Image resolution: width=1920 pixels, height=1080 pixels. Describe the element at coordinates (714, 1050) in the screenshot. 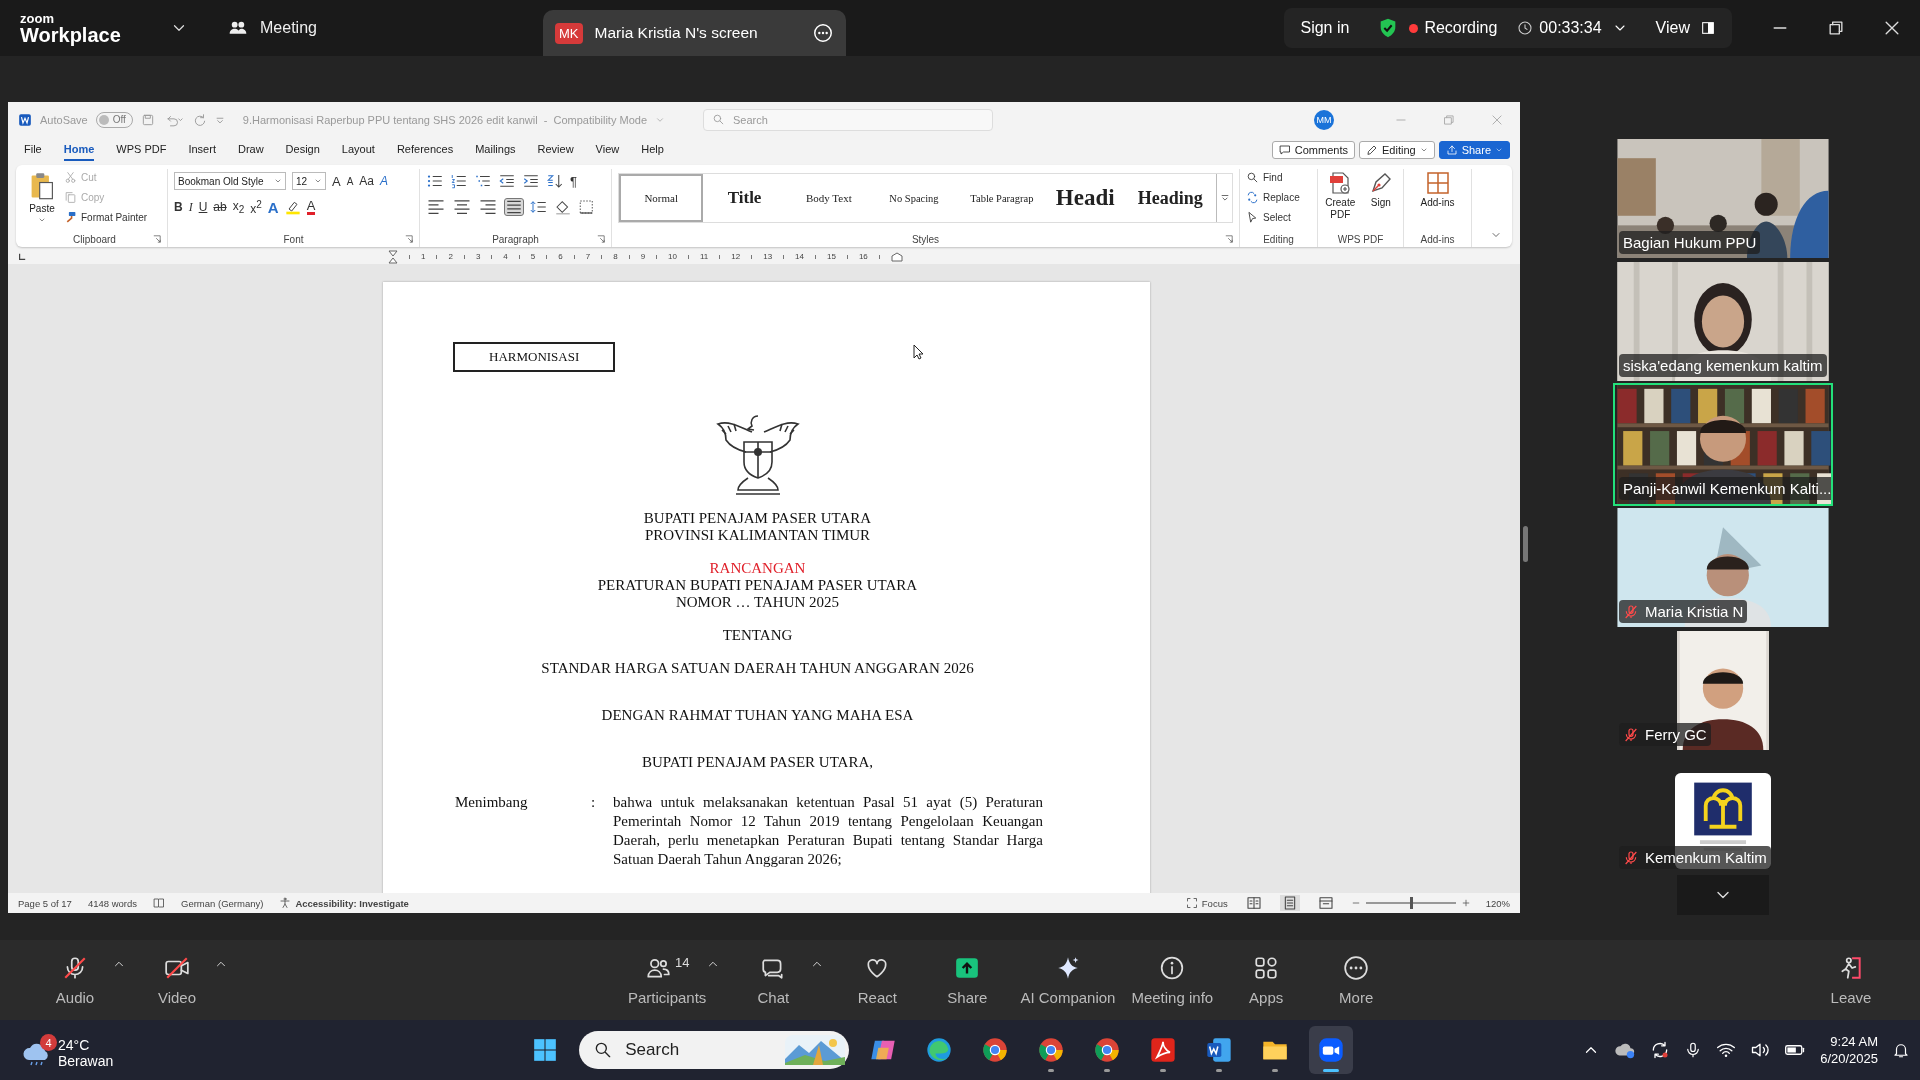

I see `search-field: Search` at that location.